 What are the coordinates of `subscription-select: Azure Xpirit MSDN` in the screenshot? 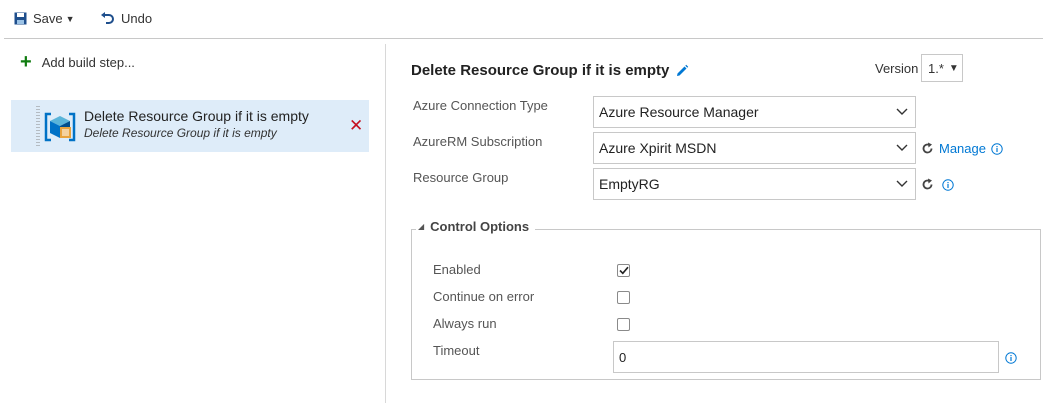 It's located at (754, 148).